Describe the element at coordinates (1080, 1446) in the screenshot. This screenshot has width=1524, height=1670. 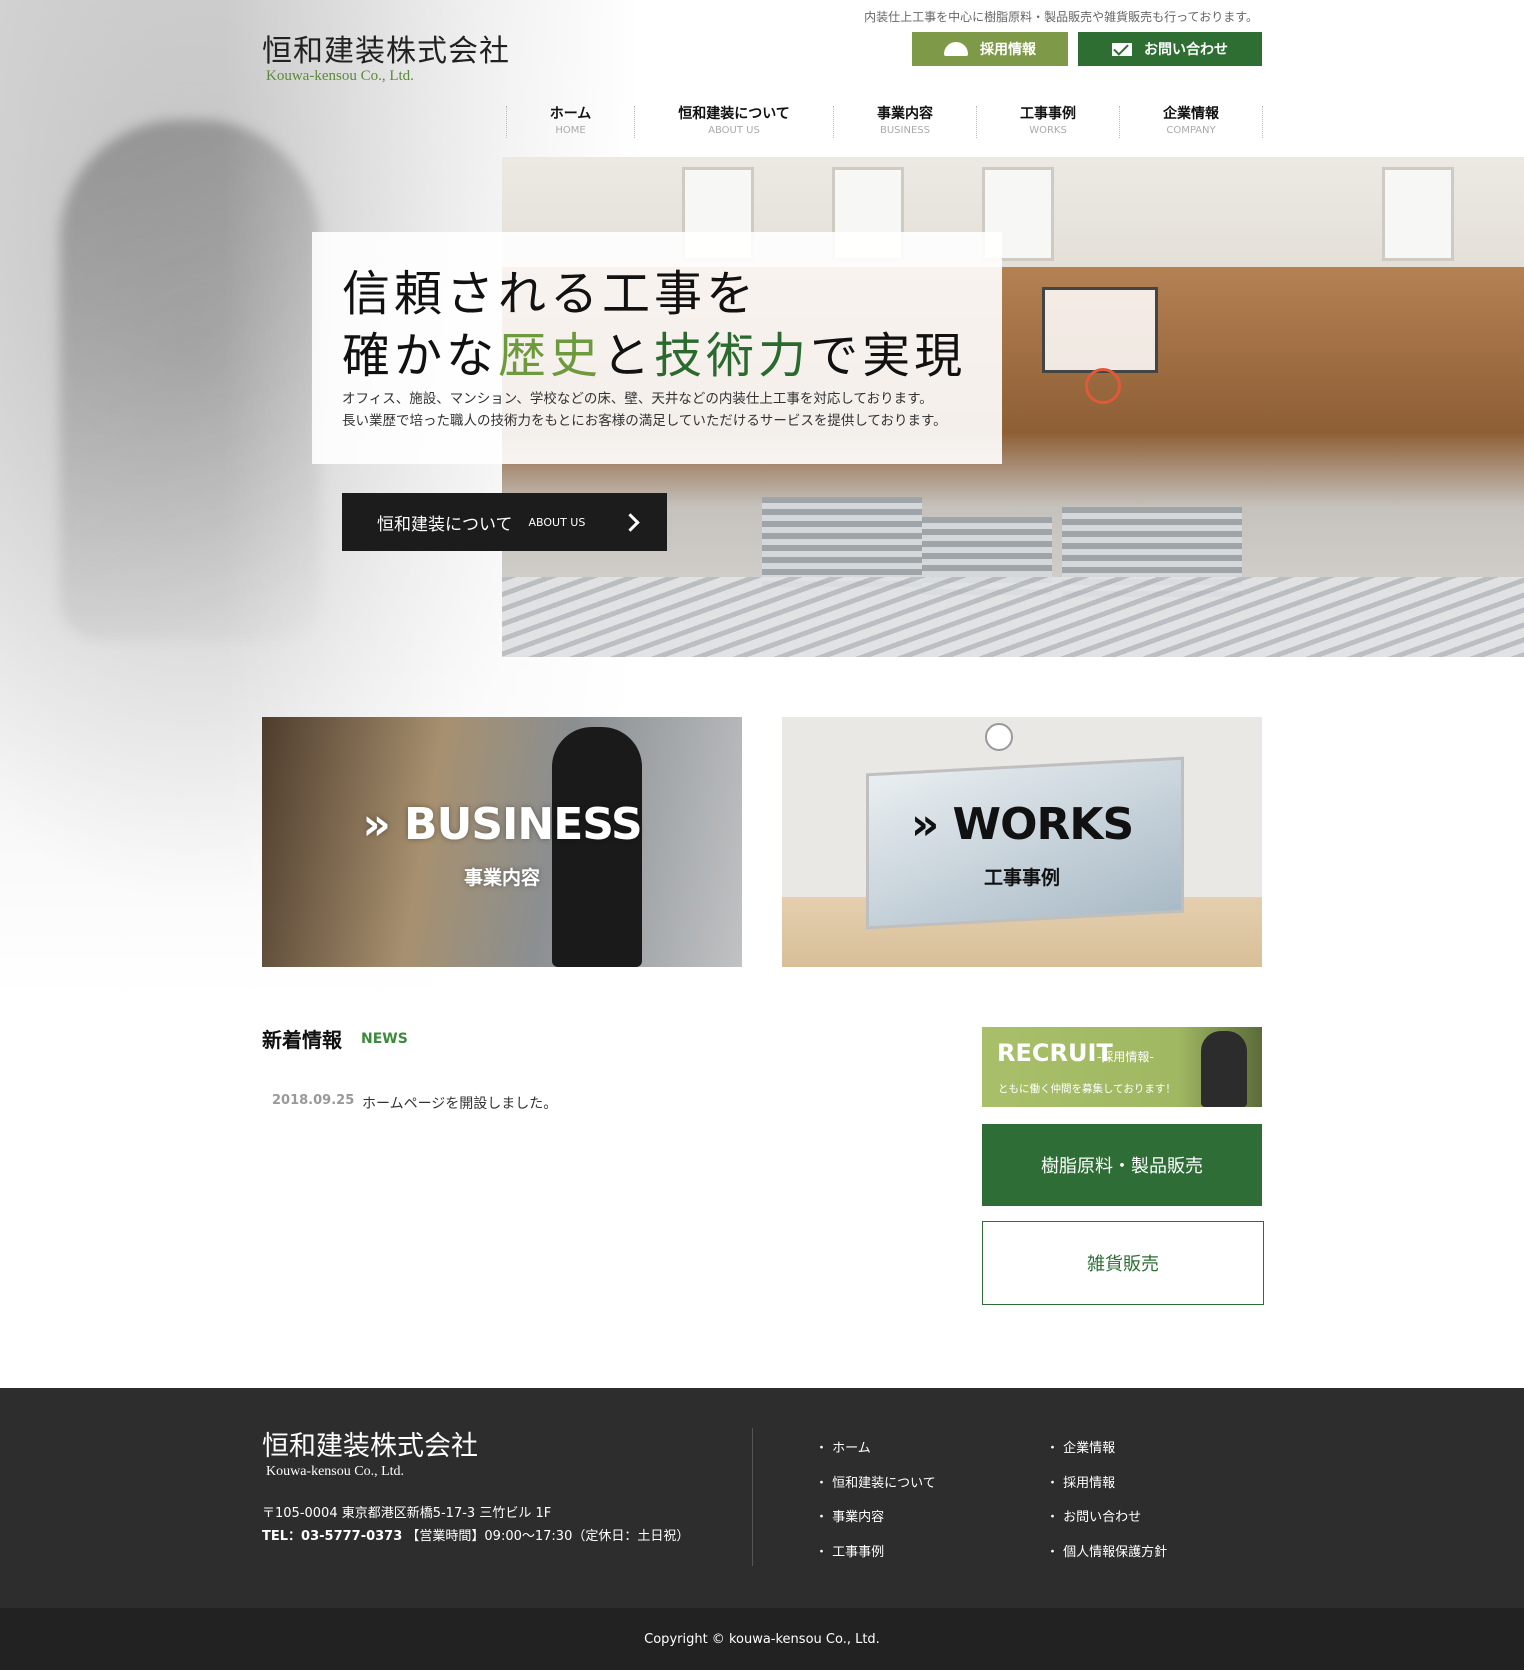
I see `footer-link-company: ・ 企業情報` at that location.